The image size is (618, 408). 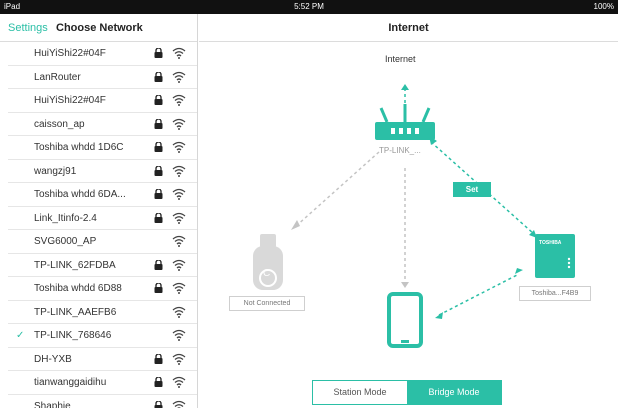 What do you see at coordinates (59, 124) in the screenshot?
I see `network-name: caisson_ap` at bounding box center [59, 124].